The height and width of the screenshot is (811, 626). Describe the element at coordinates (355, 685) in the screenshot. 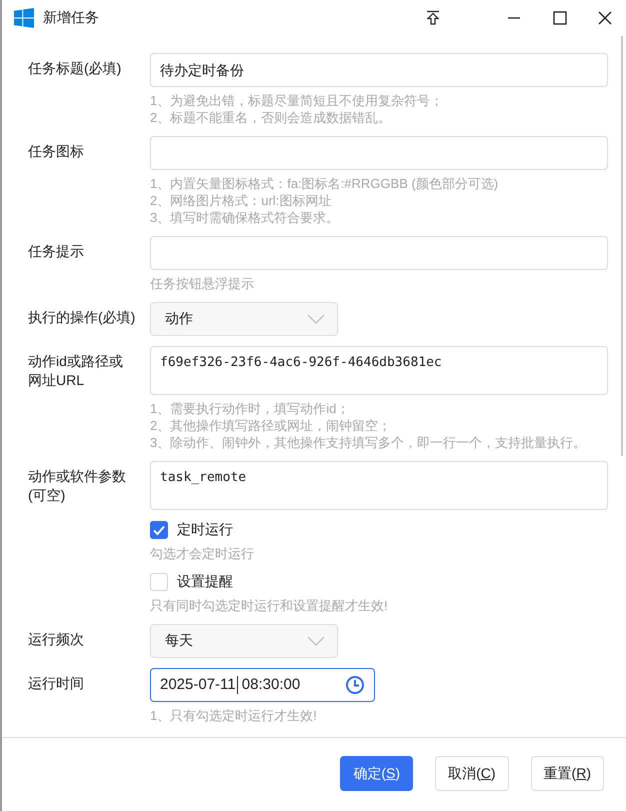

I see `clock-icon` at that location.